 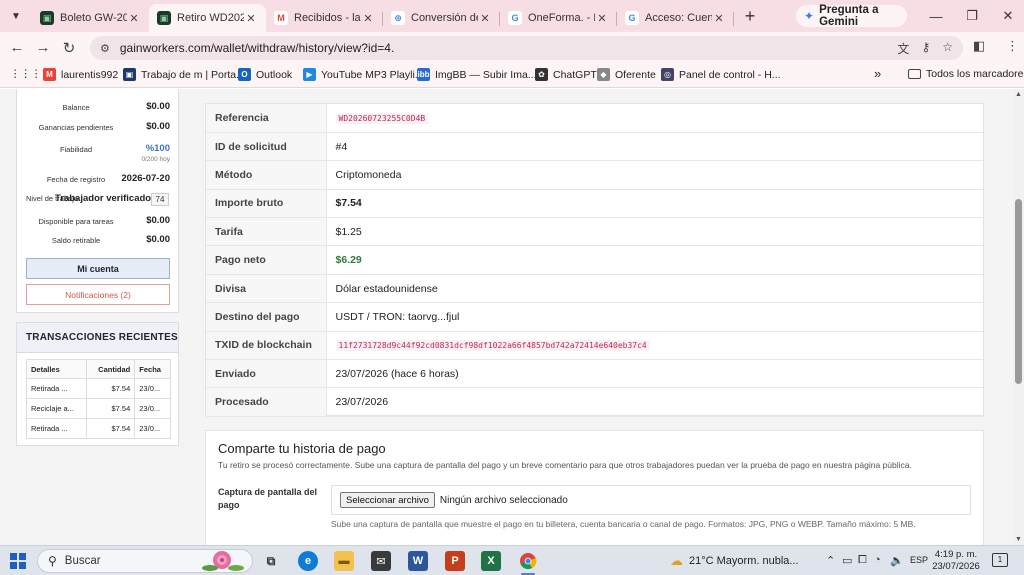 I want to click on bookmark-favicon-icon: ibb, so click(x=423, y=74).